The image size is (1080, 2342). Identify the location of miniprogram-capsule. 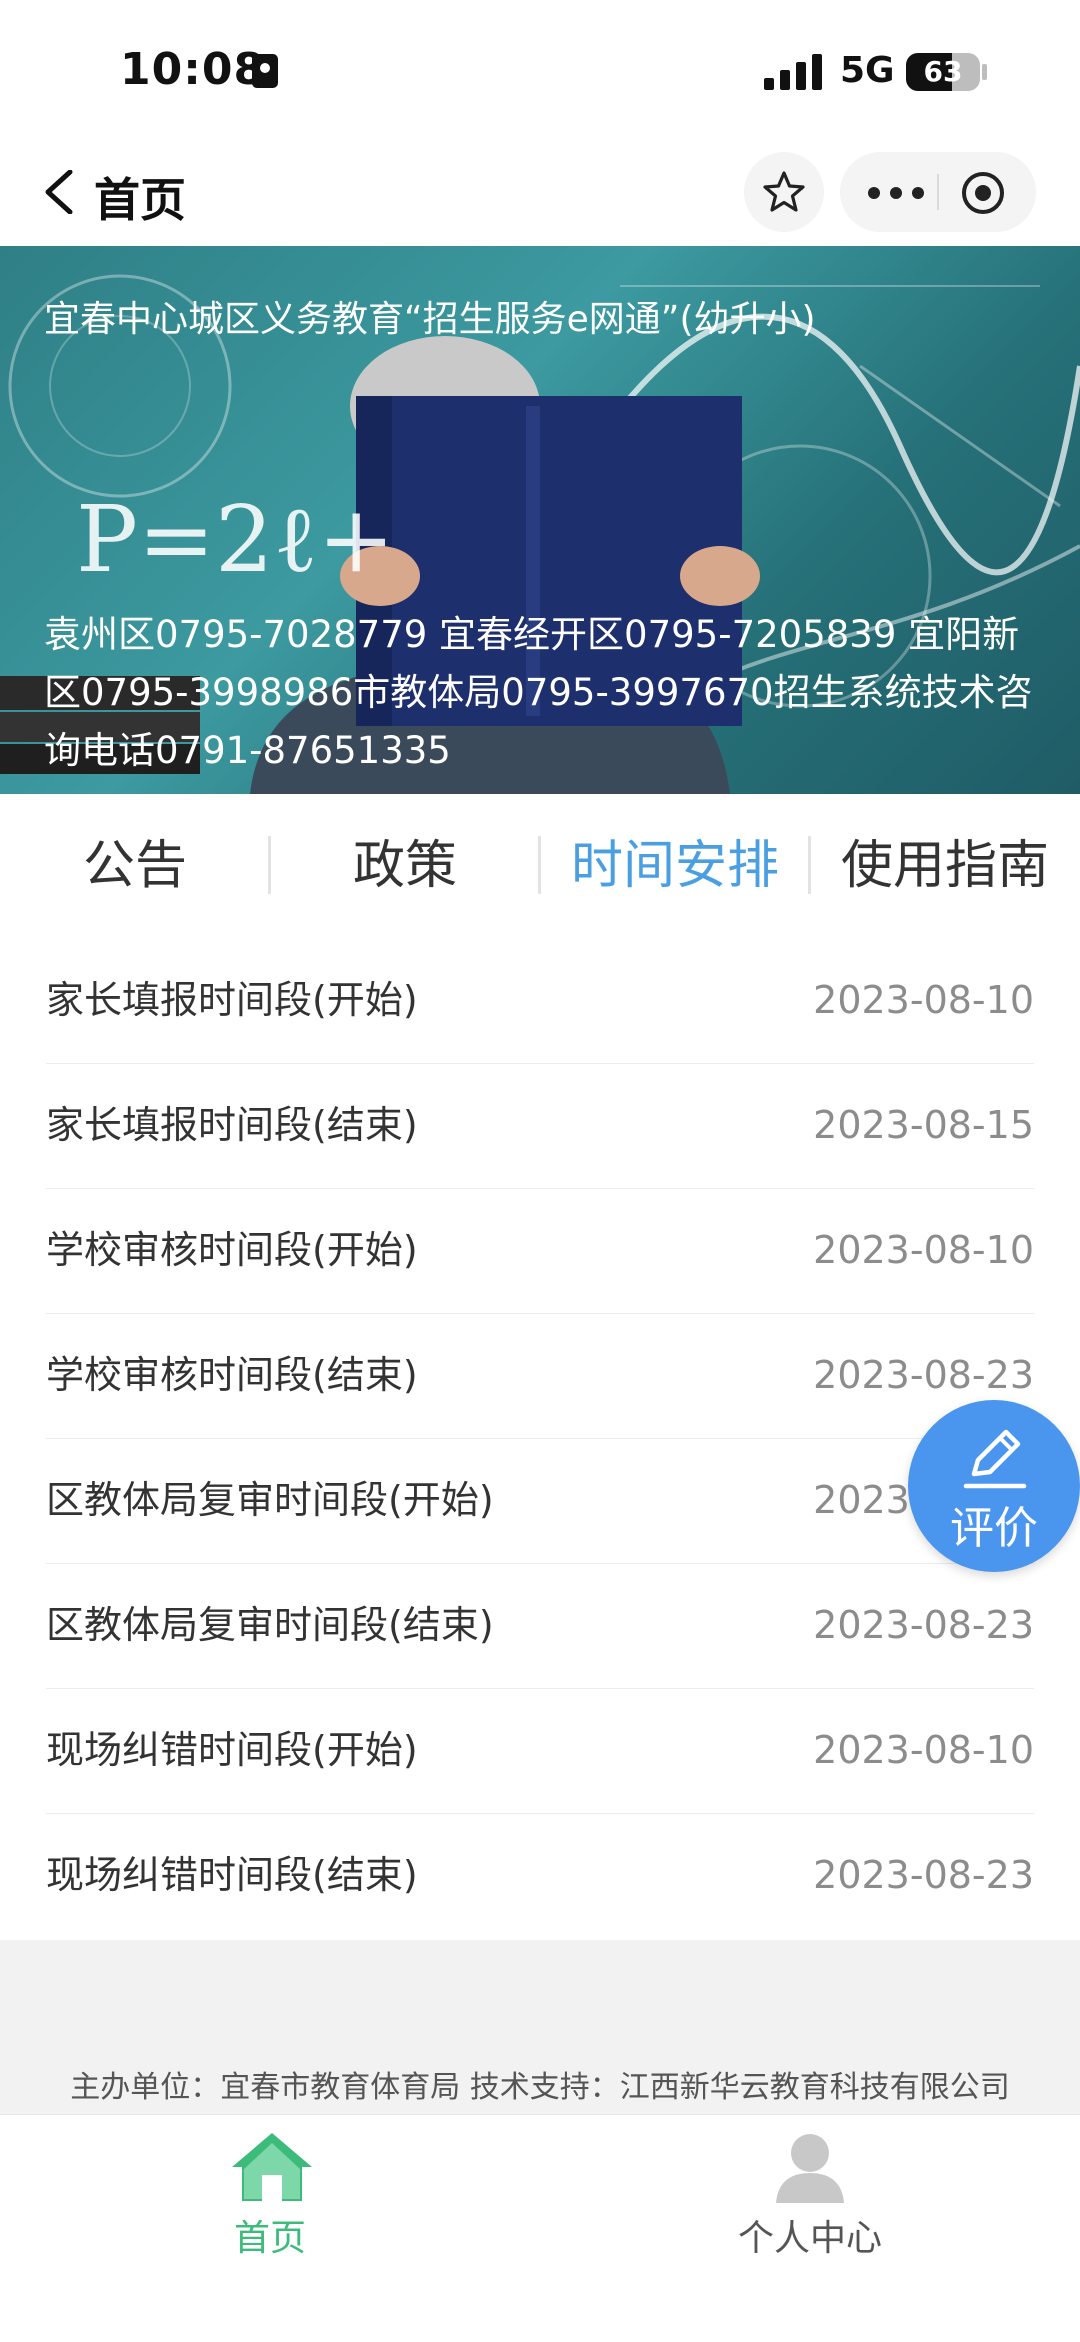
(938, 192).